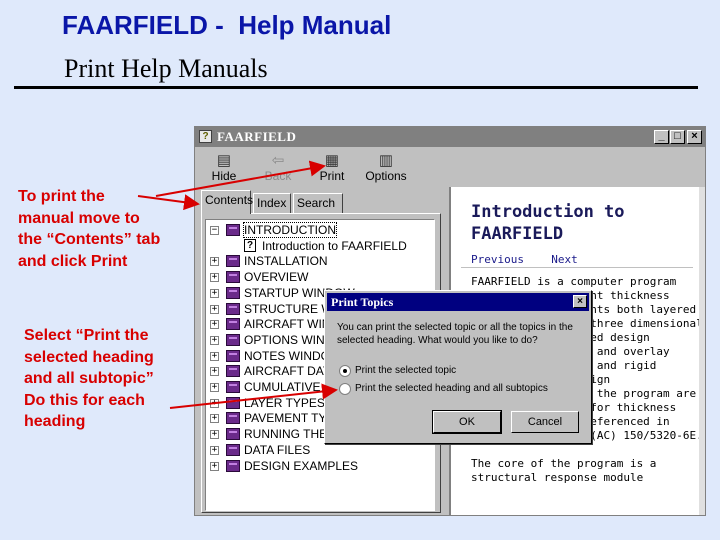 The image size is (720, 540). I want to click on note-line: the “Contents” tab, so click(89, 239).